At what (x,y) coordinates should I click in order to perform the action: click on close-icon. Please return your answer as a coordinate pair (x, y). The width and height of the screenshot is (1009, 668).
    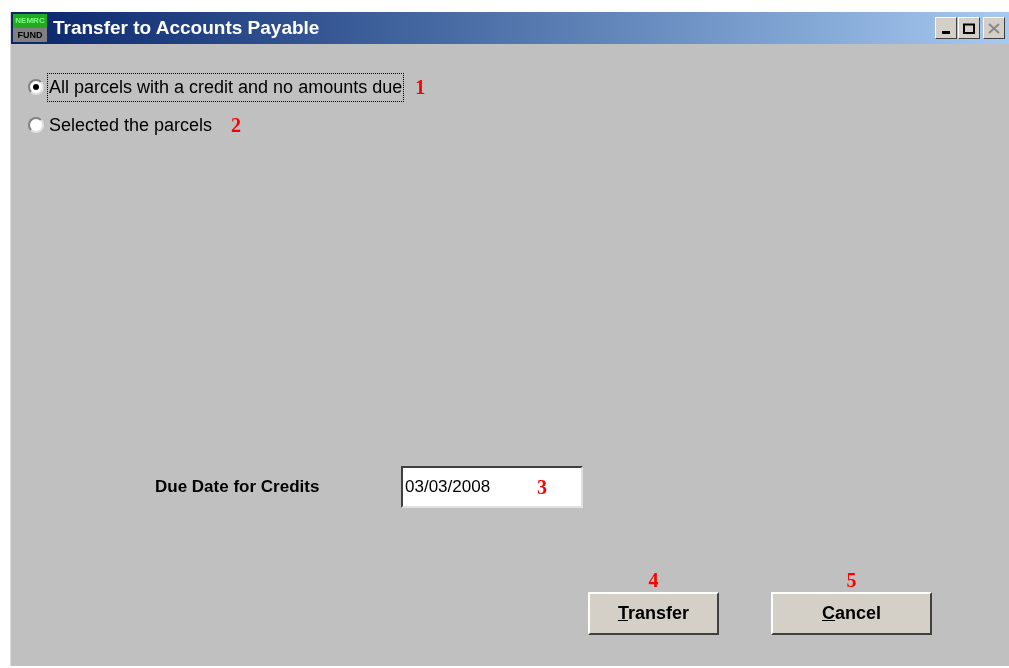
    Looking at the image, I should click on (994, 28).